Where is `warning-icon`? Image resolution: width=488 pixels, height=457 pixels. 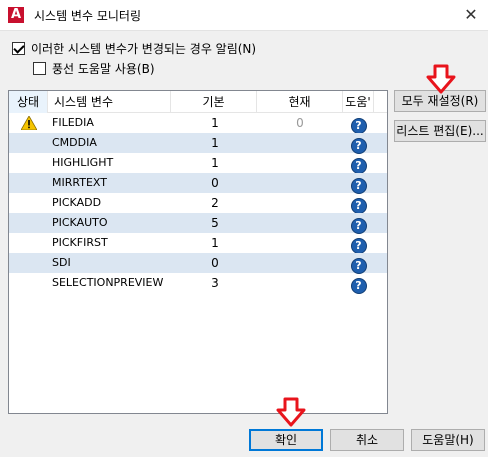 warning-icon is located at coordinates (28, 123).